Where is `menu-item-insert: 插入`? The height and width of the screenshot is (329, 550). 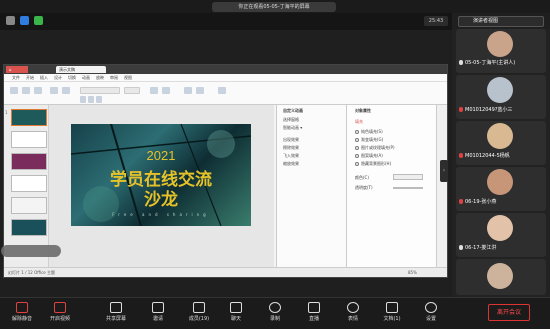
menu-item-insert: 插入 is located at coordinates (44, 78).